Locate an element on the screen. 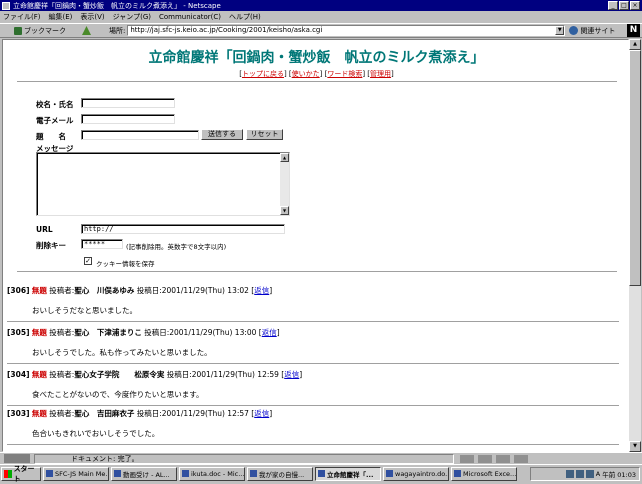 This screenshot has height=484, width=642. reset-button: リセット is located at coordinates (264, 134).